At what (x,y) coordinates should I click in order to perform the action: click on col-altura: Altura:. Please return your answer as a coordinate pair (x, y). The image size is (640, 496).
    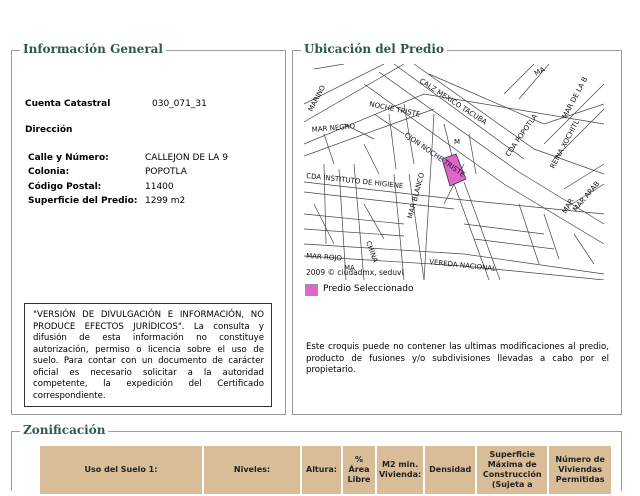
    Looking at the image, I should click on (321, 470).